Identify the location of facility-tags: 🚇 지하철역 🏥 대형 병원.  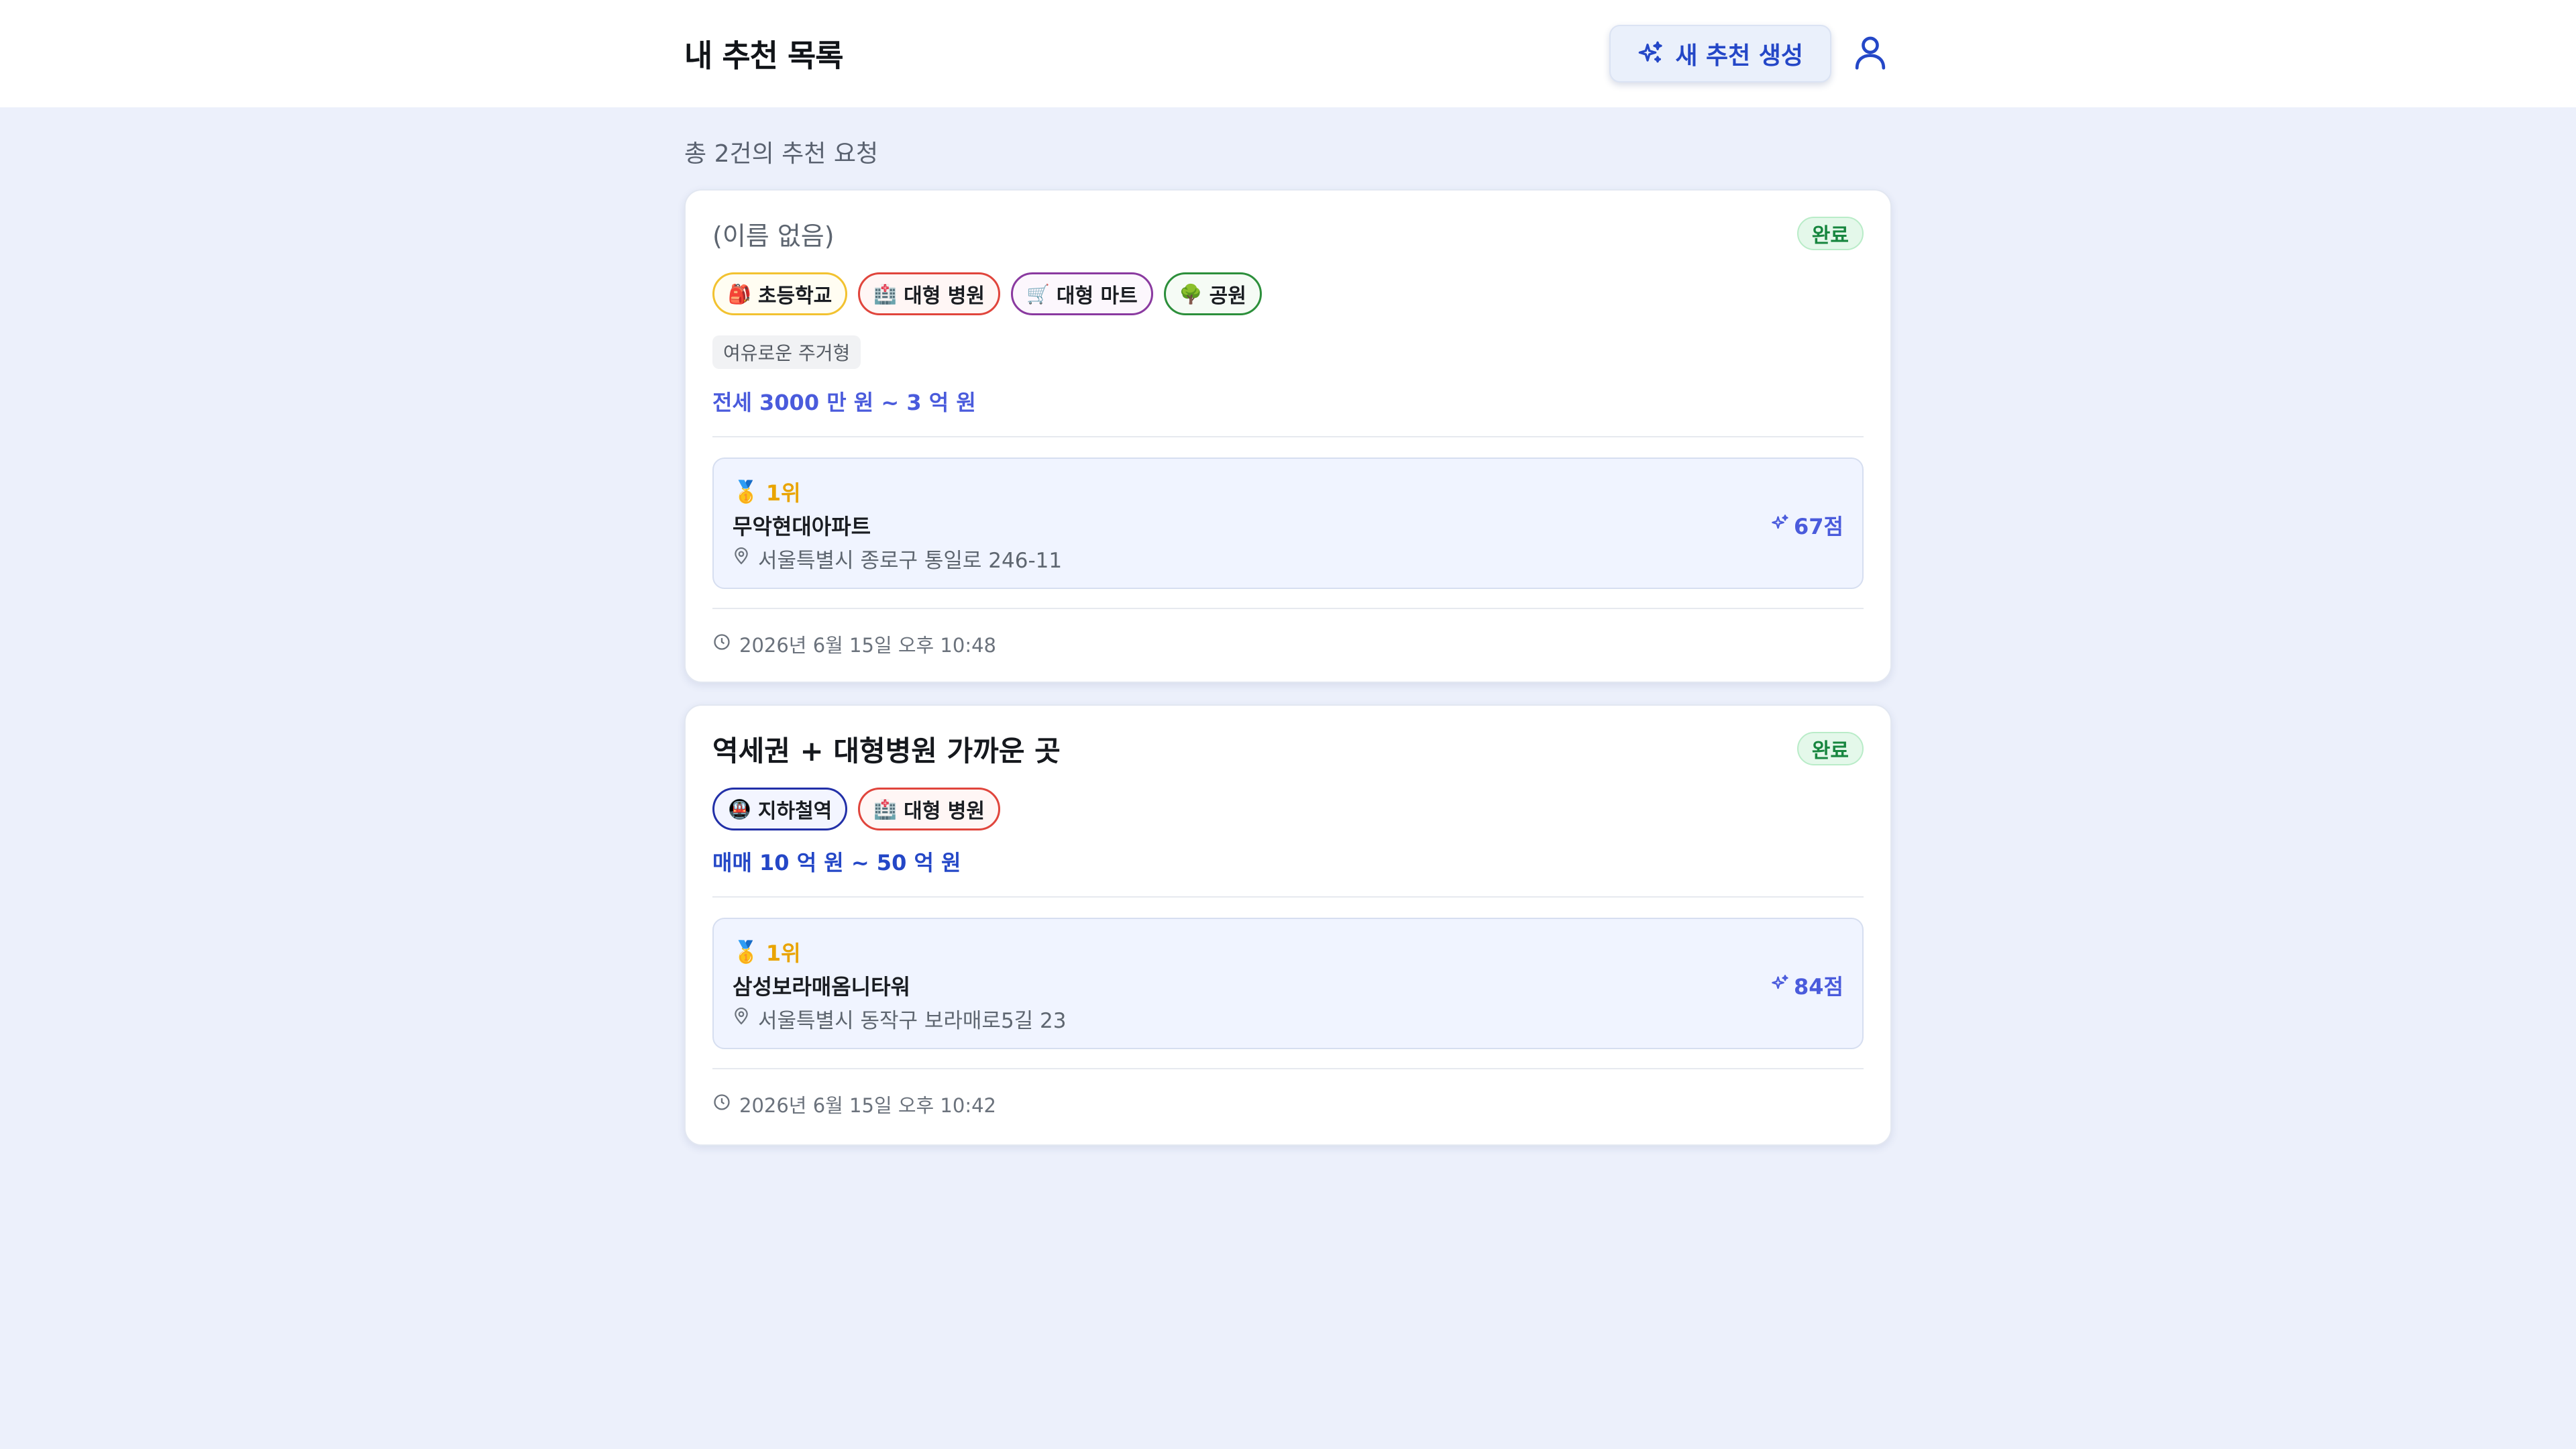
(1288, 809).